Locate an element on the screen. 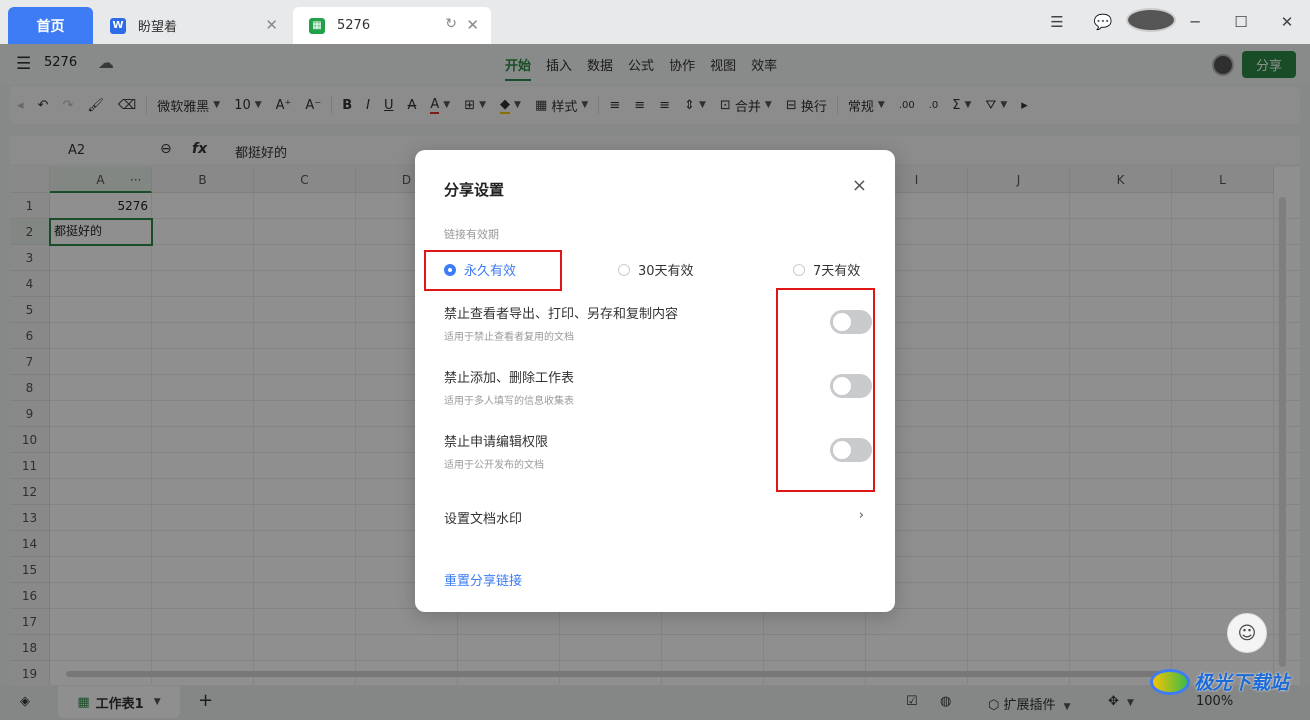 This screenshot has width=1310, height=720. annotation-box-permanent is located at coordinates (493, 270).